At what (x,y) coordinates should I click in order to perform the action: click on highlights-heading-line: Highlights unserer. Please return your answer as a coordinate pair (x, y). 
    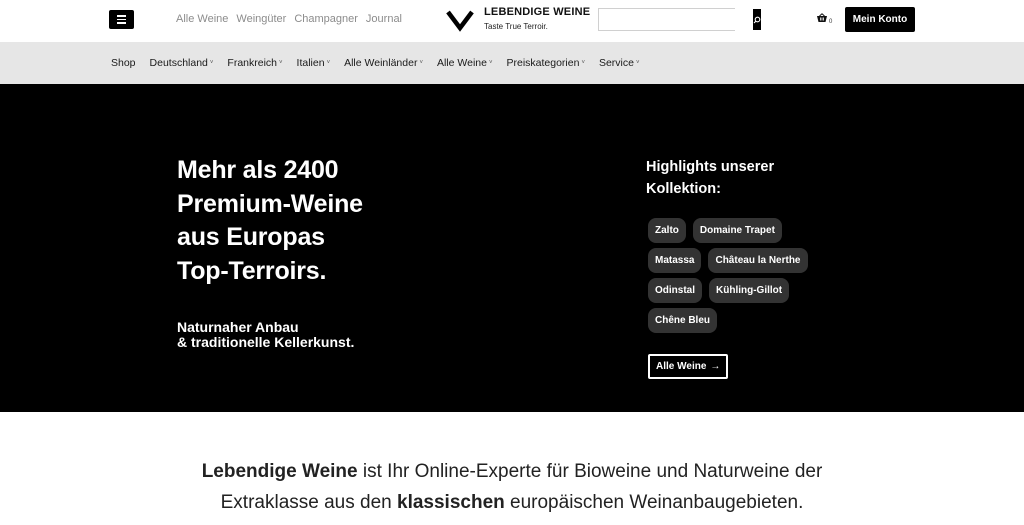
    Looking at the image, I should click on (710, 167).